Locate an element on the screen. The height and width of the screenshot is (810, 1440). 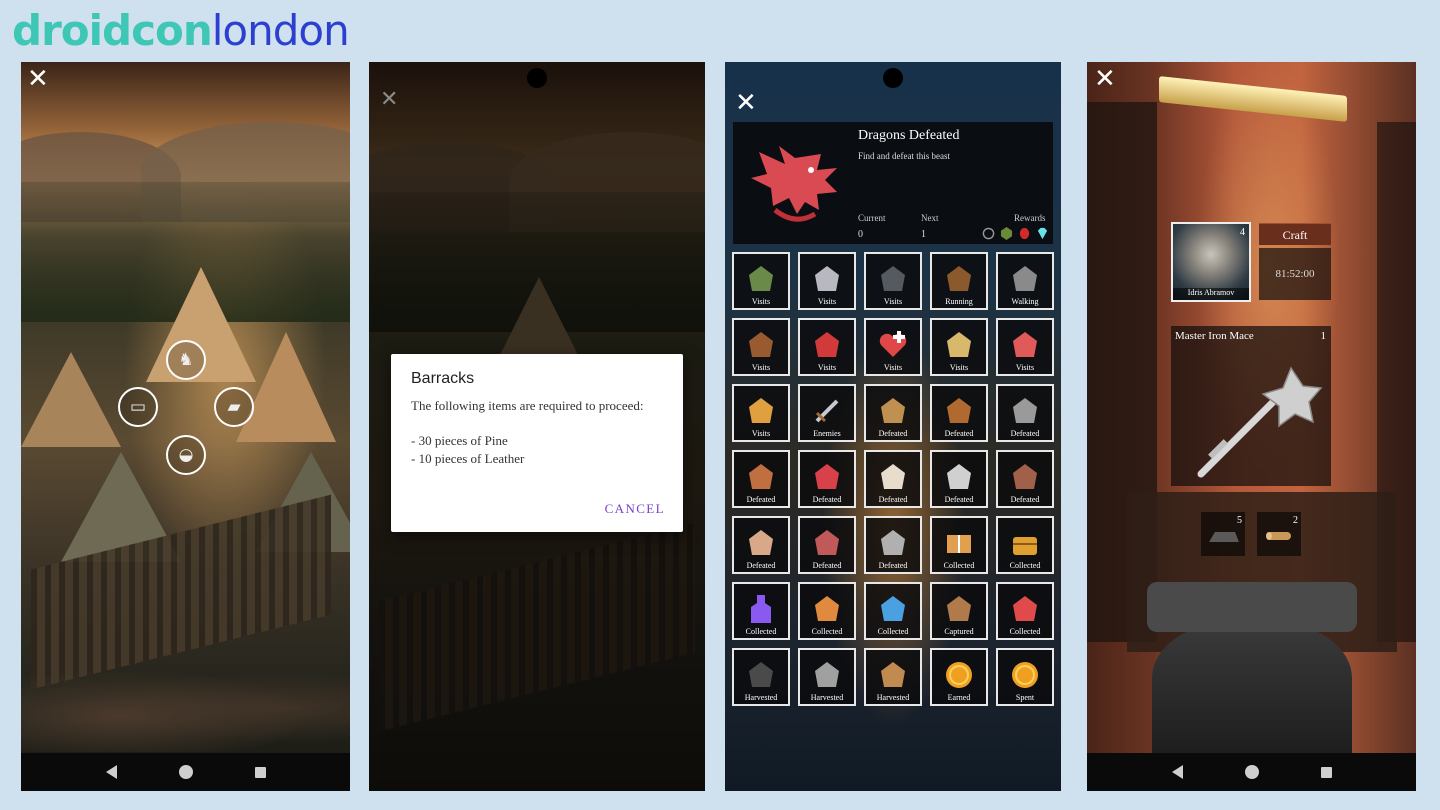
current-label: Current is located at coordinates (872, 218).